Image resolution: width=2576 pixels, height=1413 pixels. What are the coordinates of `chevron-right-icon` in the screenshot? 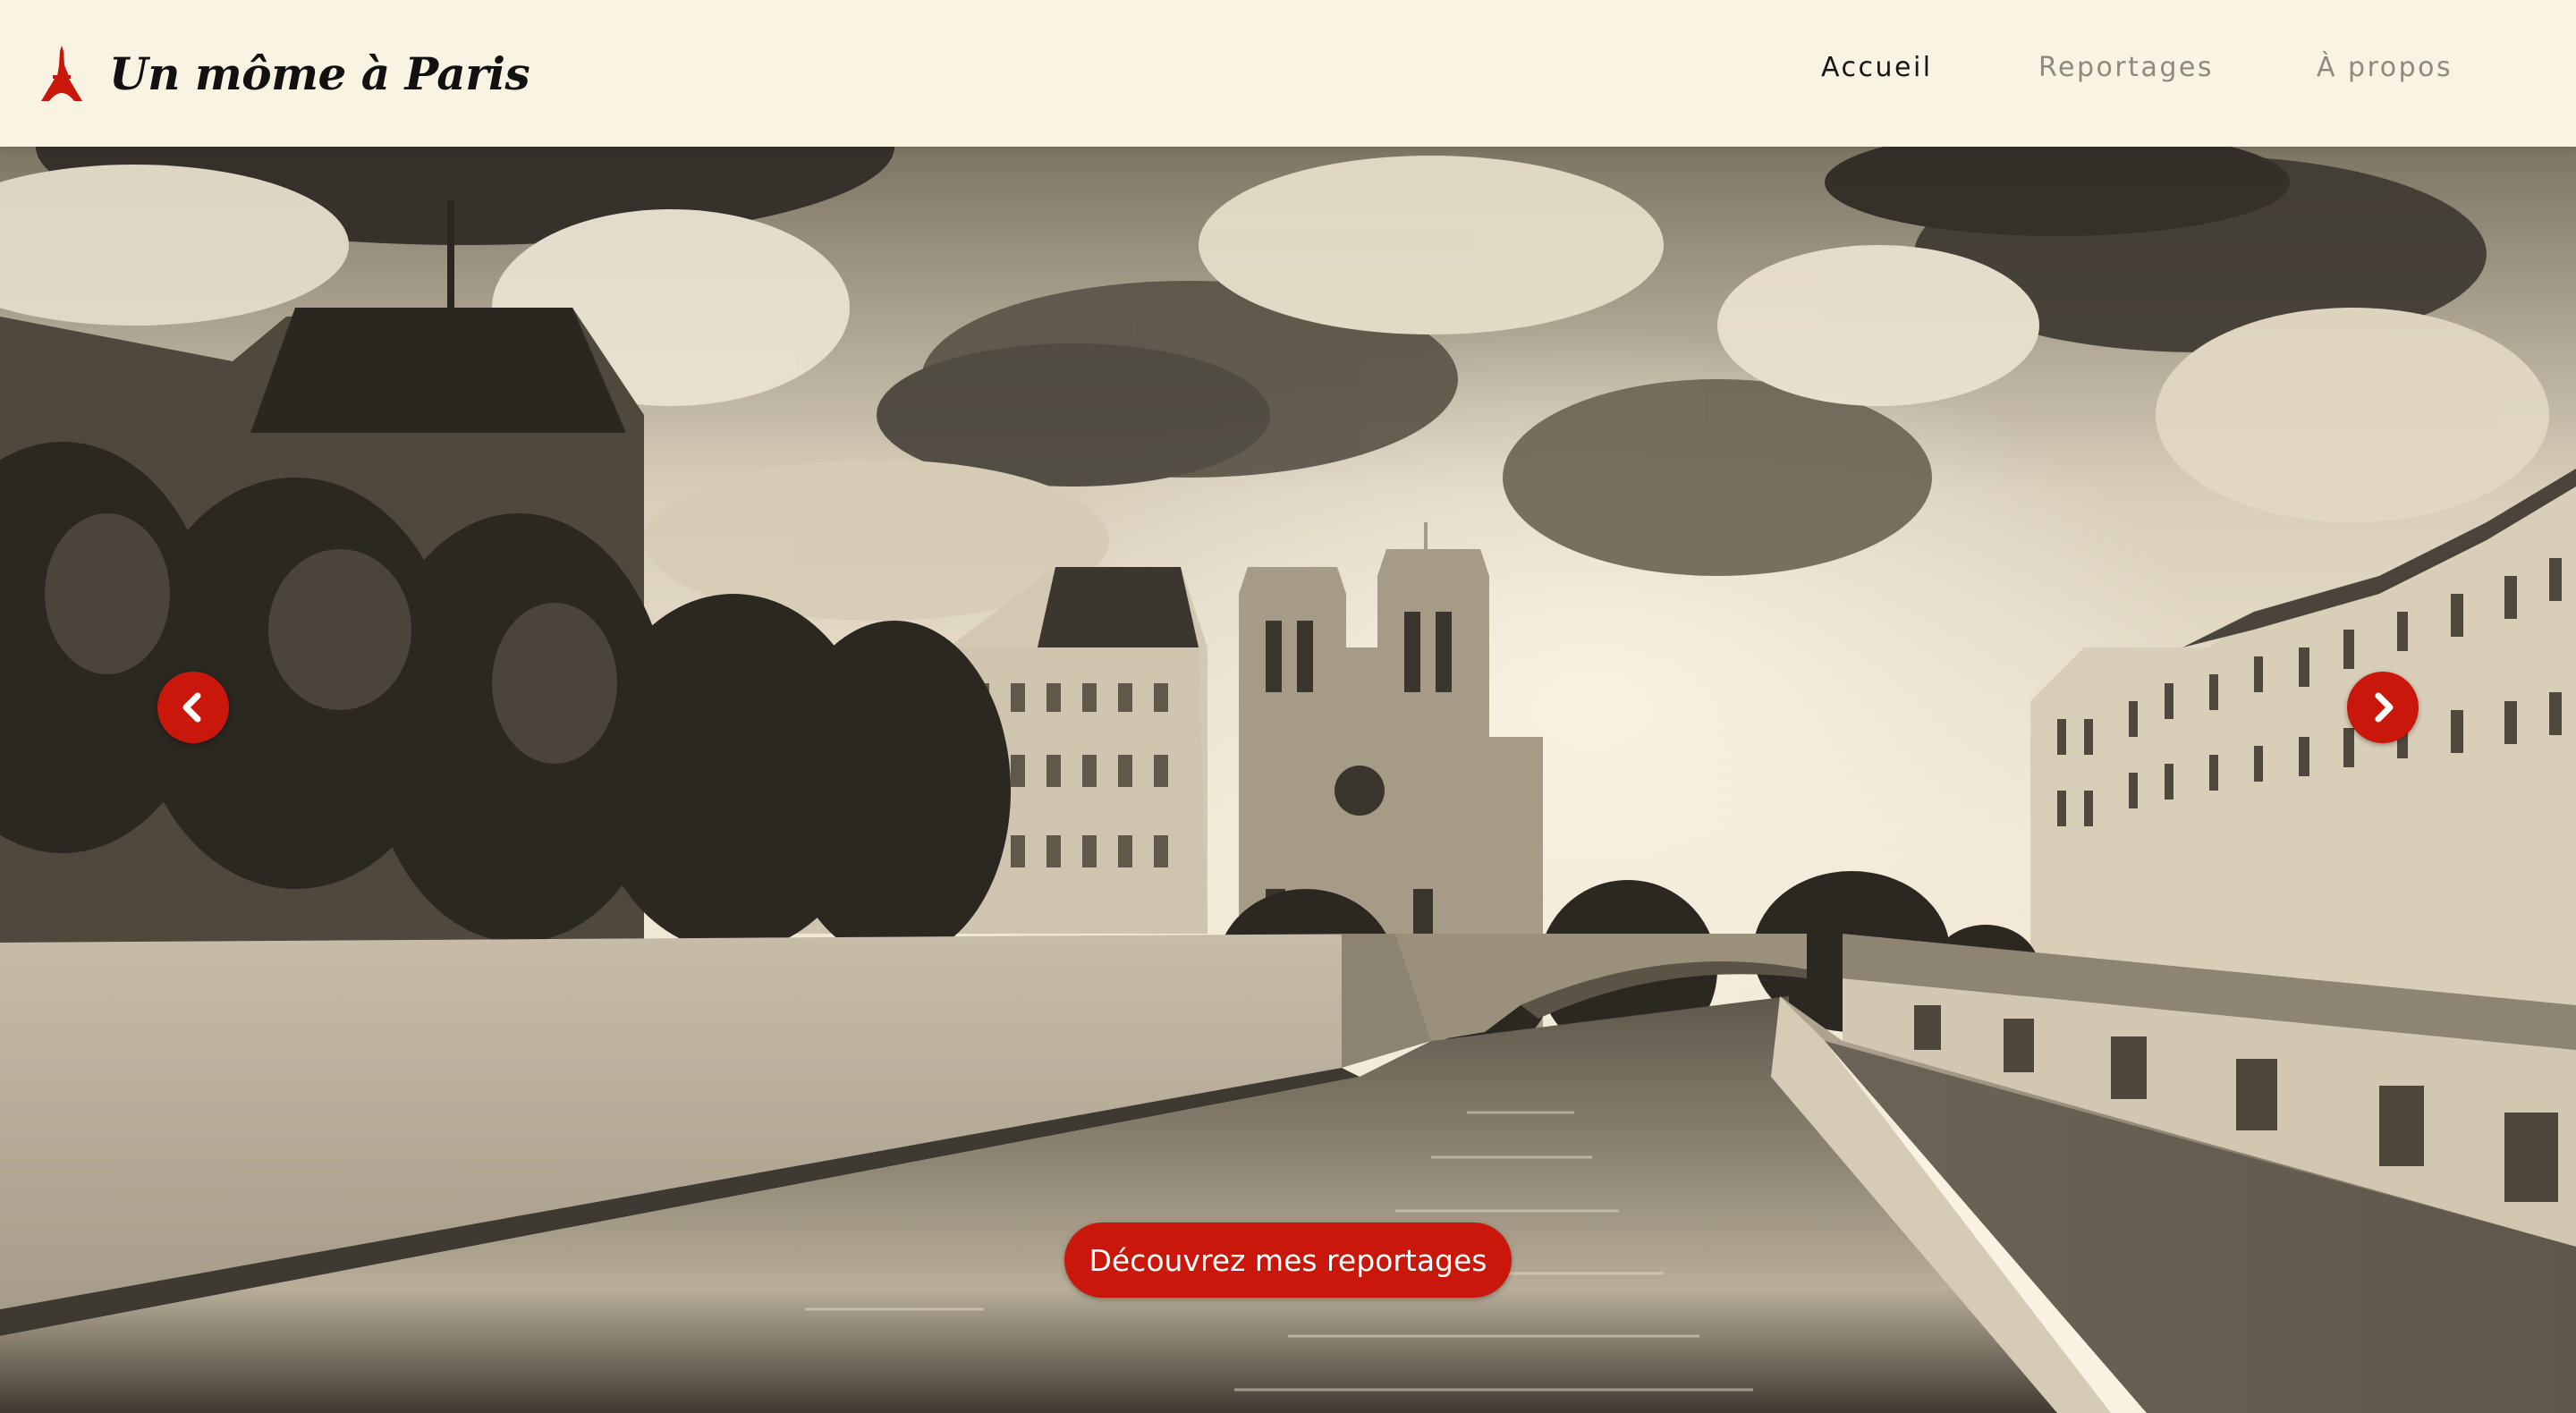 It's located at (2383, 707).